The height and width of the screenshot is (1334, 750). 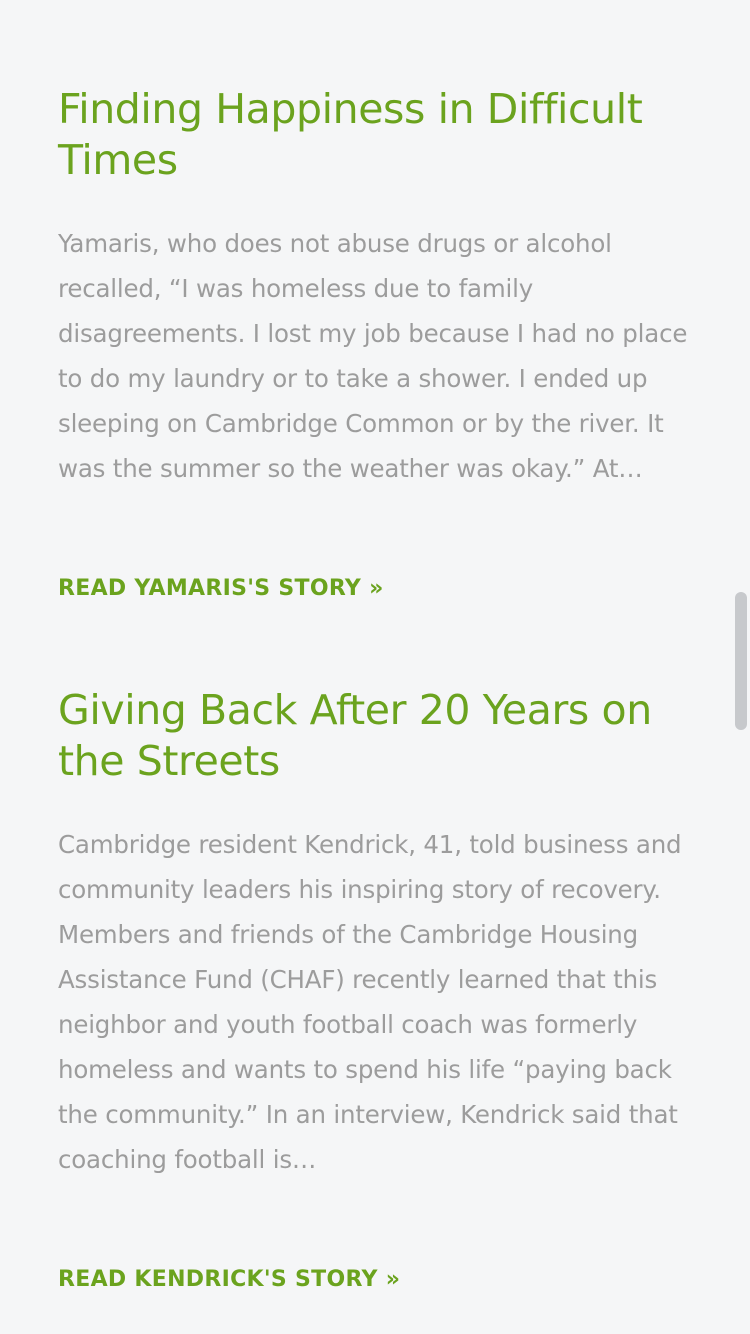 I want to click on story-title: Finding Happiness in Difficult Times, so click(x=378, y=135).